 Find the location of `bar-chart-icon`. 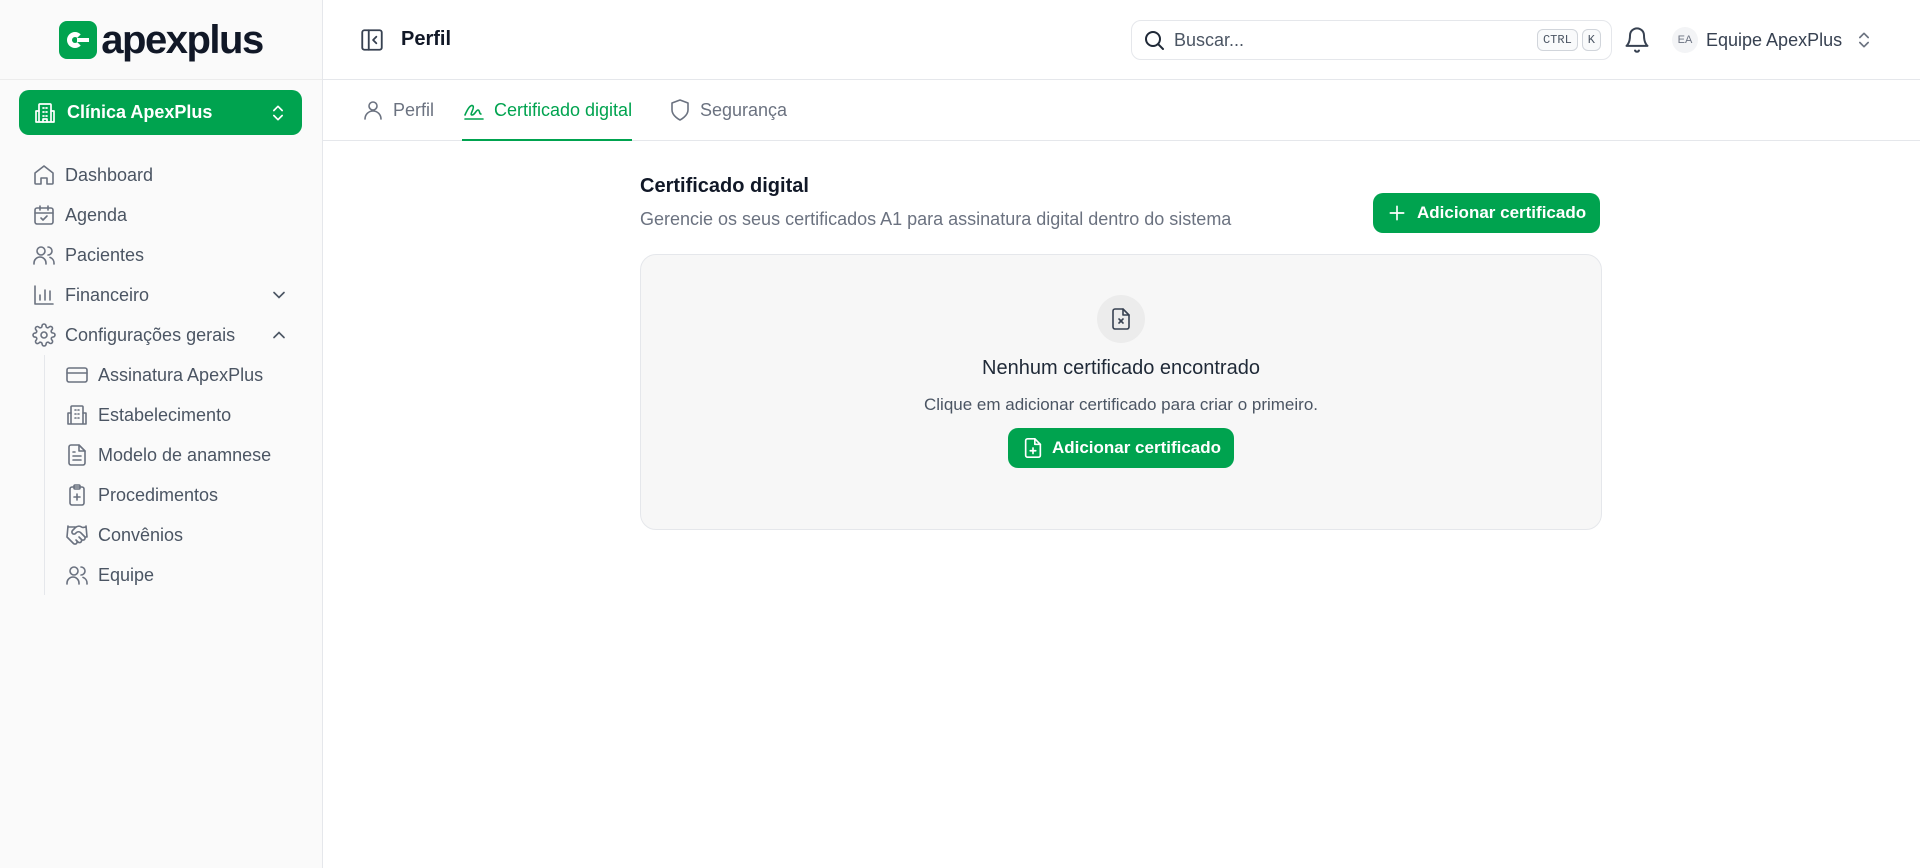

bar-chart-icon is located at coordinates (44, 295).